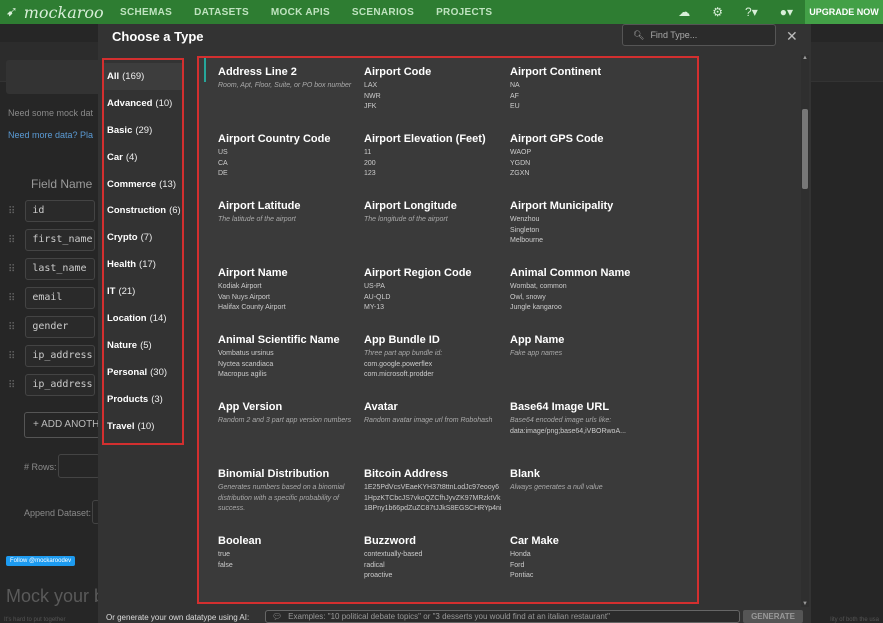  I want to click on category-travel: Travel (10), so click(143, 426).